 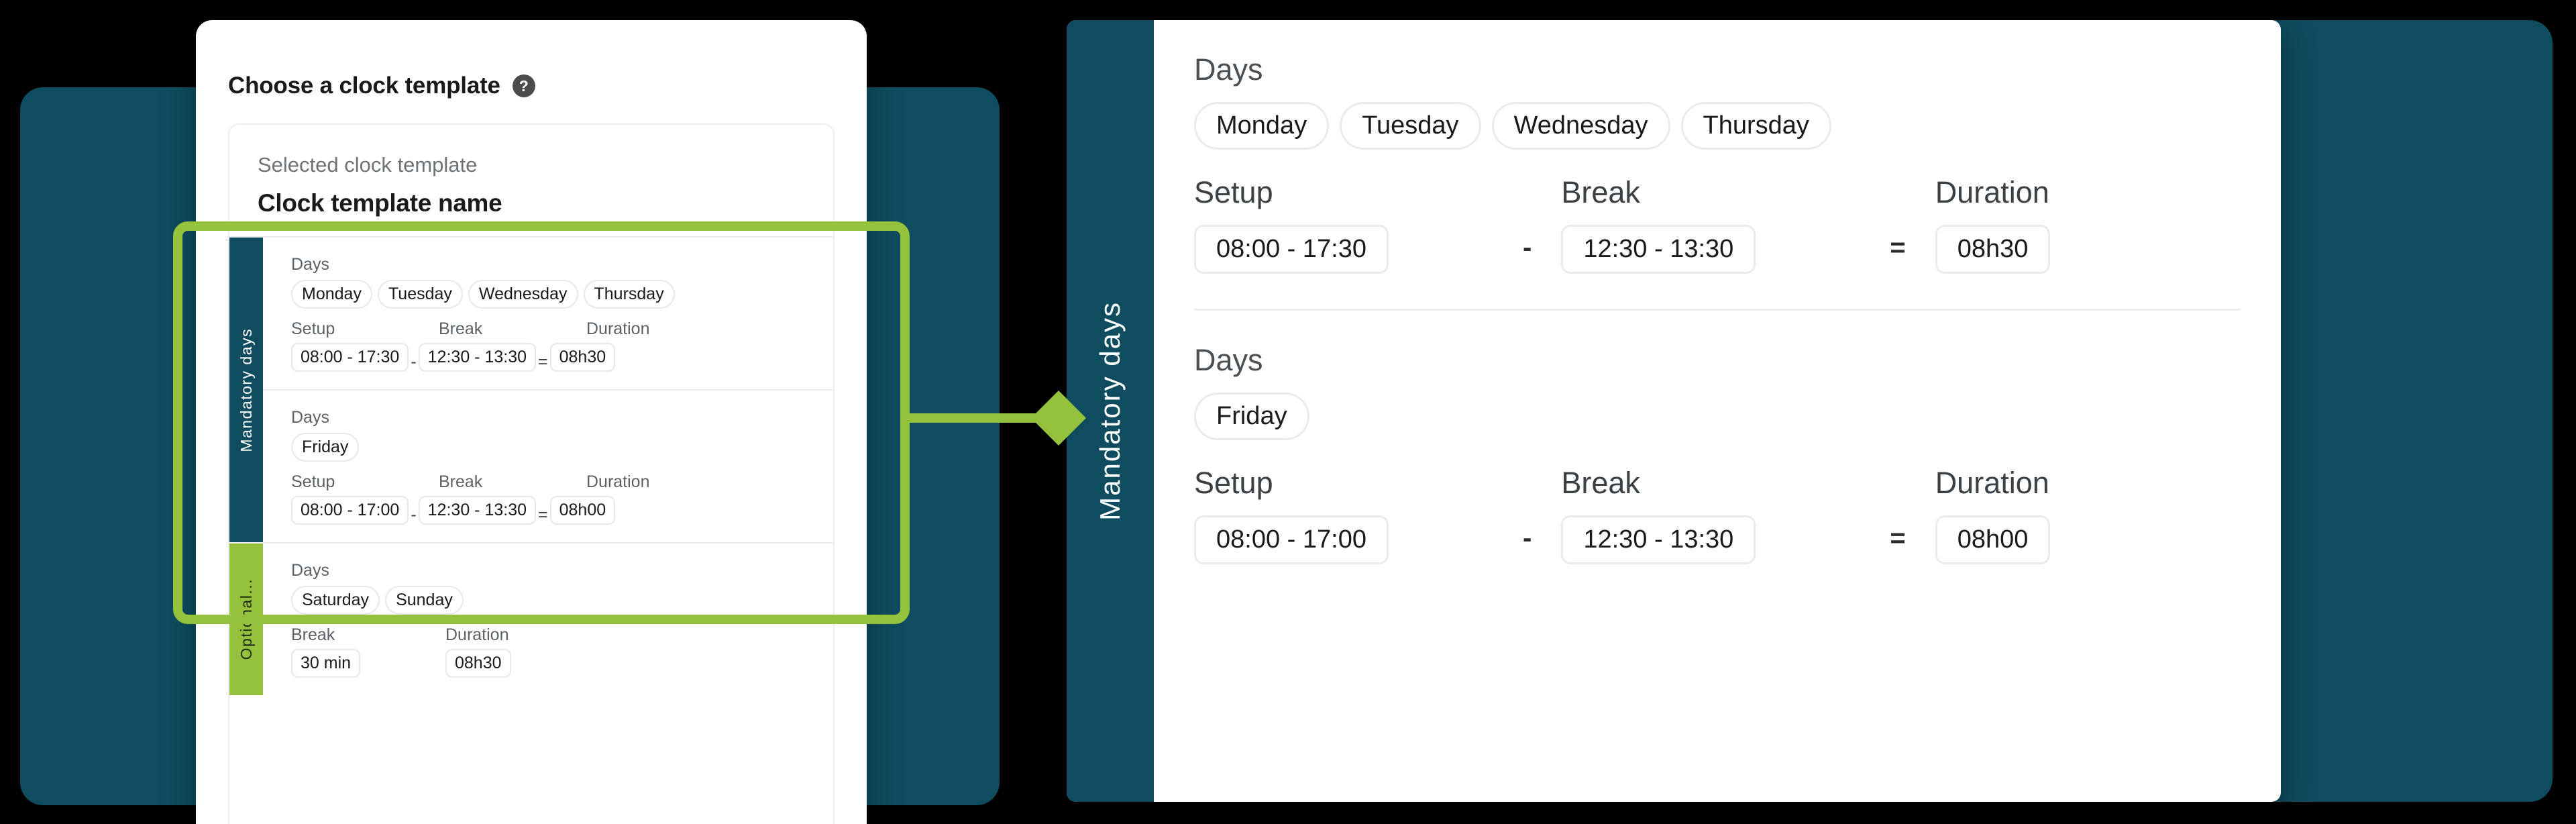 What do you see at coordinates (335, 600) in the screenshot?
I see `day-chip: Saturday` at bounding box center [335, 600].